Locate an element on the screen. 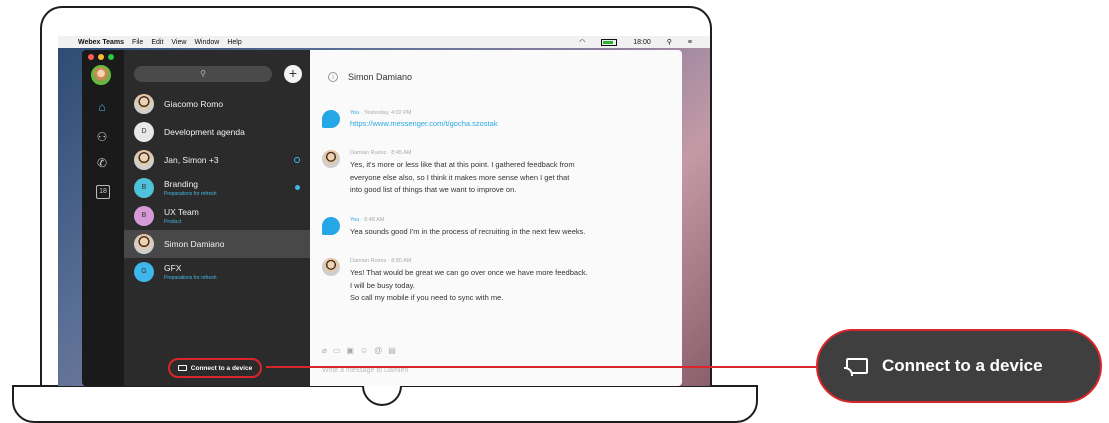  chat-header: i Simon Damiano is located at coordinates (370, 77).